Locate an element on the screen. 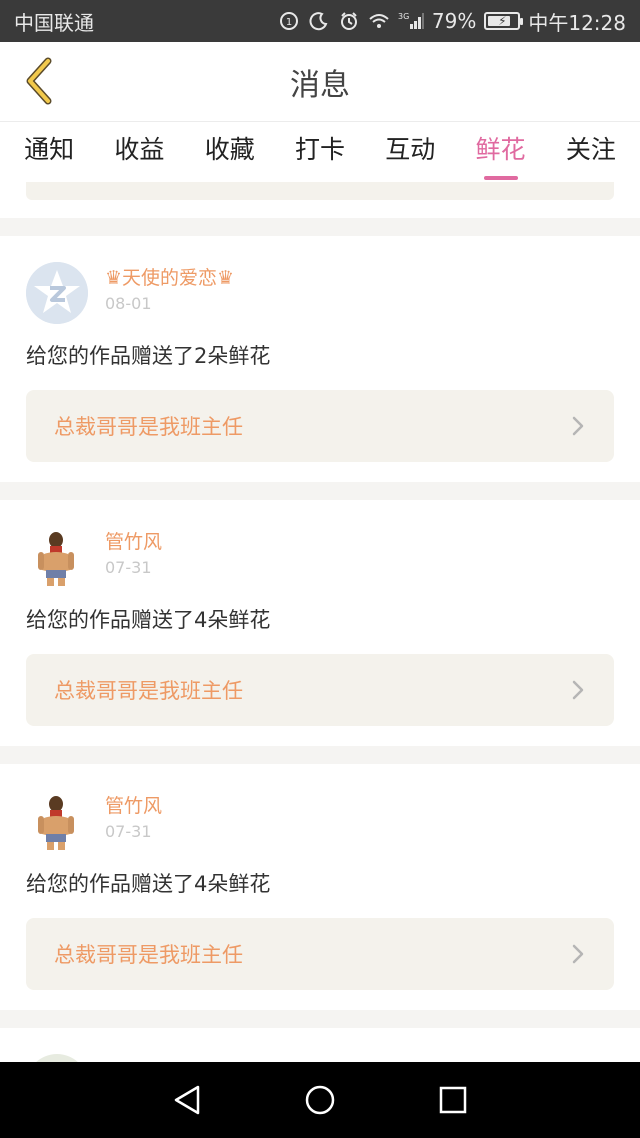 This screenshot has width=640, height=1138. alarm-icon is located at coordinates (349, 21).